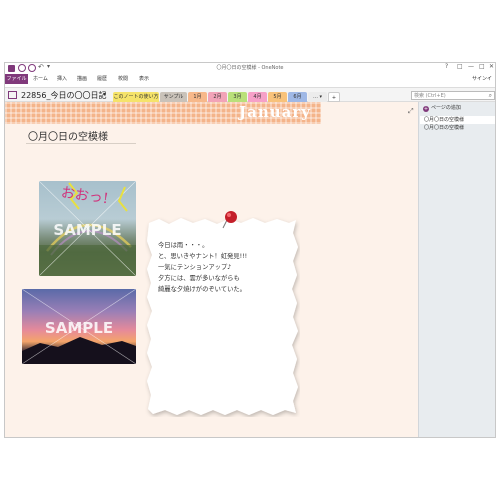  I want to click on page-title: 〇月〇日の空模様, so click(68, 135).